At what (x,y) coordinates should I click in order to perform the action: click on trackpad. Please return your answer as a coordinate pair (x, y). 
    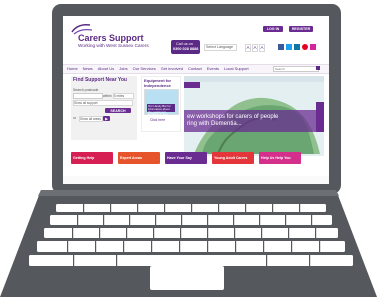
    Looking at the image, I should click on (187, 278).